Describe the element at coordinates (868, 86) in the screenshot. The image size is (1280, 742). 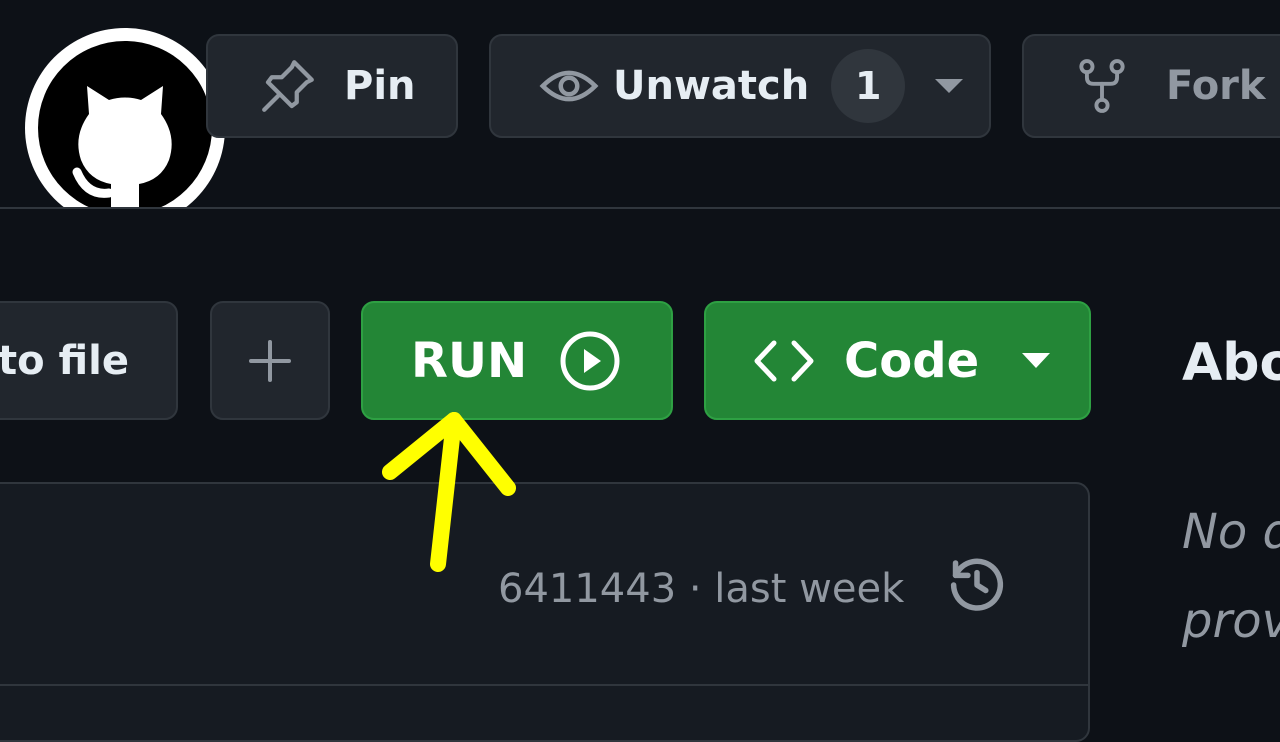
I see `watch-count-badge: 1` at that location.